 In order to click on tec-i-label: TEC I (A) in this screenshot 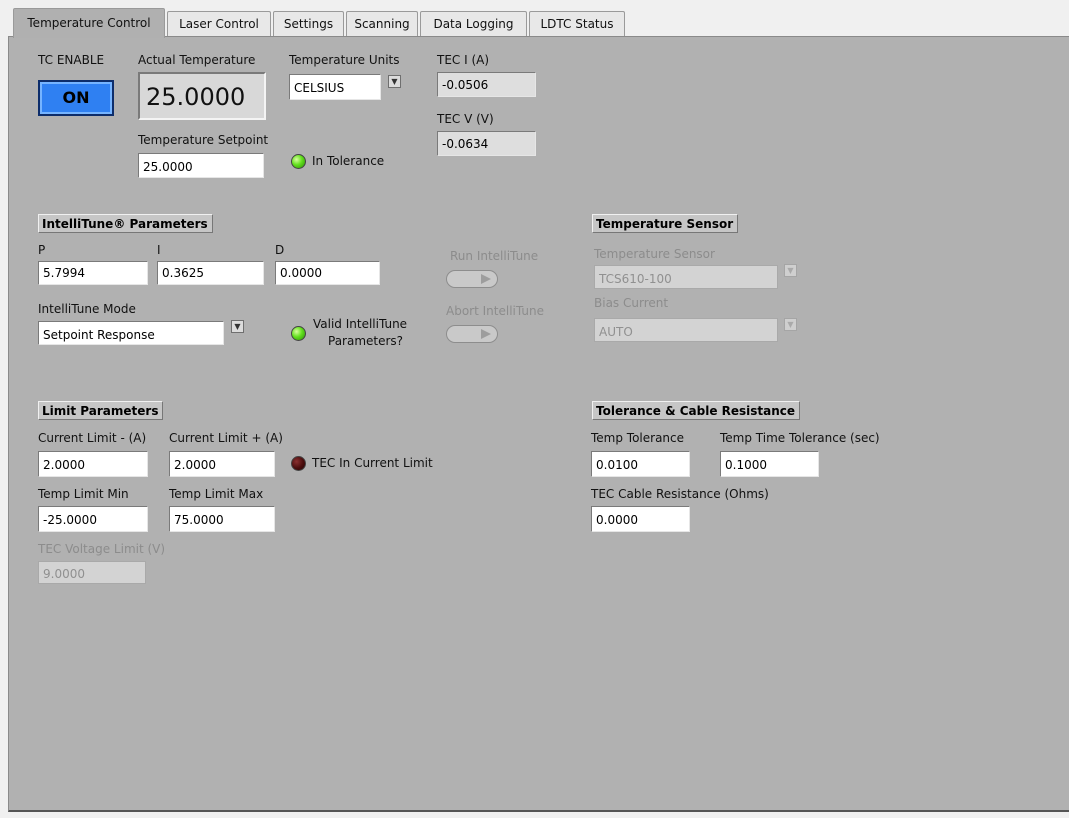, I will do `click(463, 60)`.